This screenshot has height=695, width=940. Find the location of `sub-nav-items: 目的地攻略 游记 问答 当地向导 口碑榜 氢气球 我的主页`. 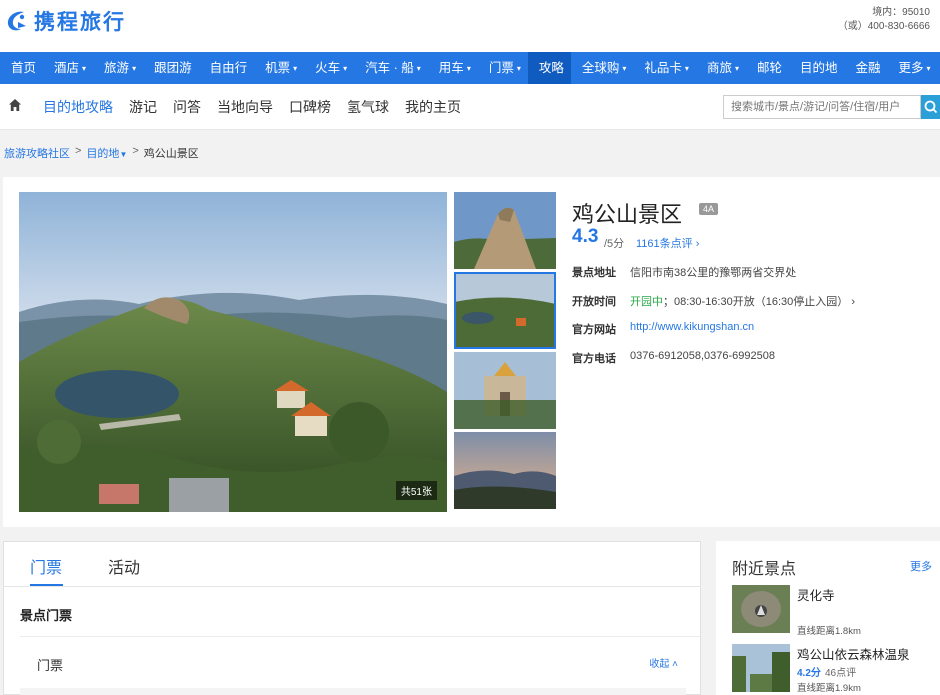

sub-nav-items: 目的地攻略 游记 问答 当地向导 口碑榜 氢气球 我的主页 is located at coordinates (260, 107).